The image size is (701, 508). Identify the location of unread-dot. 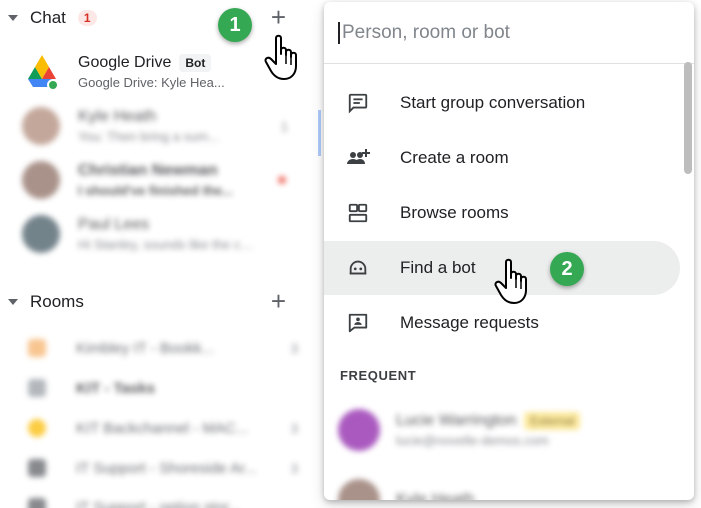
(282, 180).